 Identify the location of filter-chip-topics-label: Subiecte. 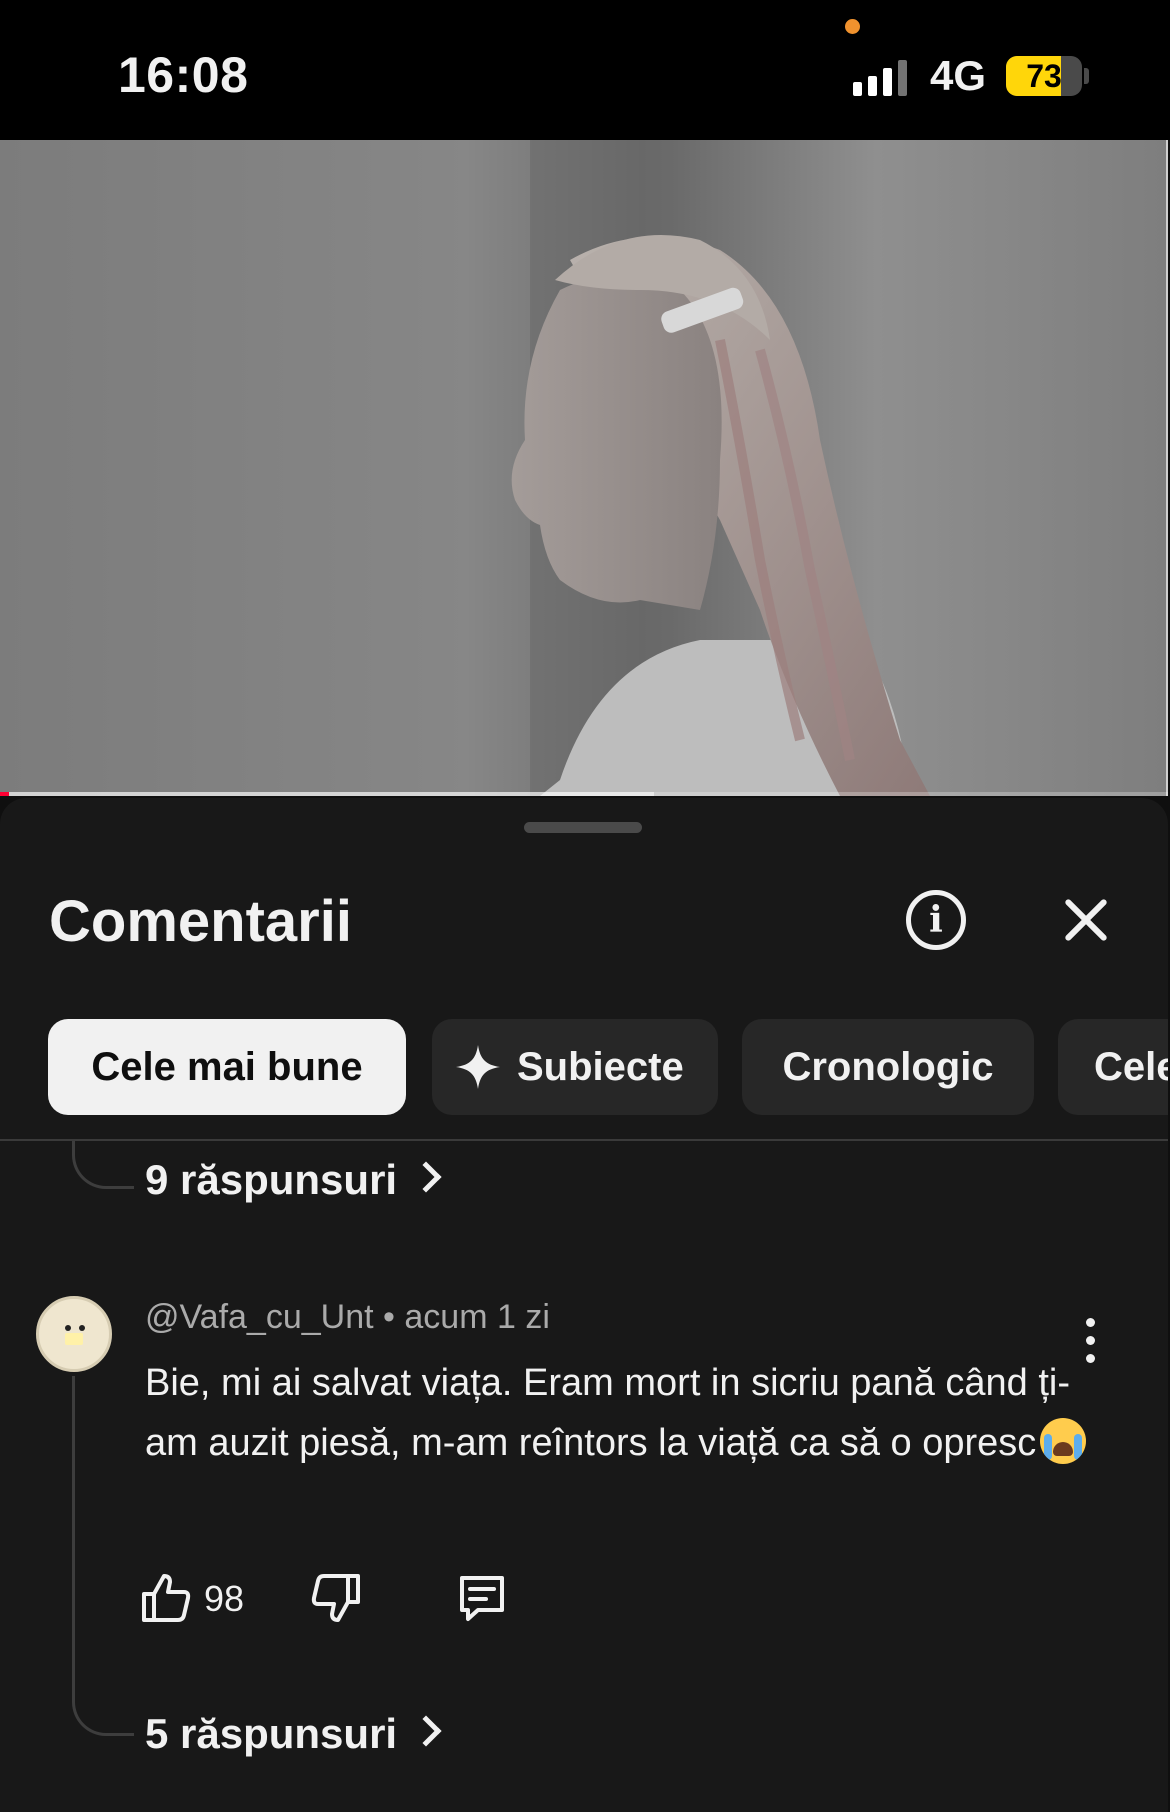
(600, 1067).